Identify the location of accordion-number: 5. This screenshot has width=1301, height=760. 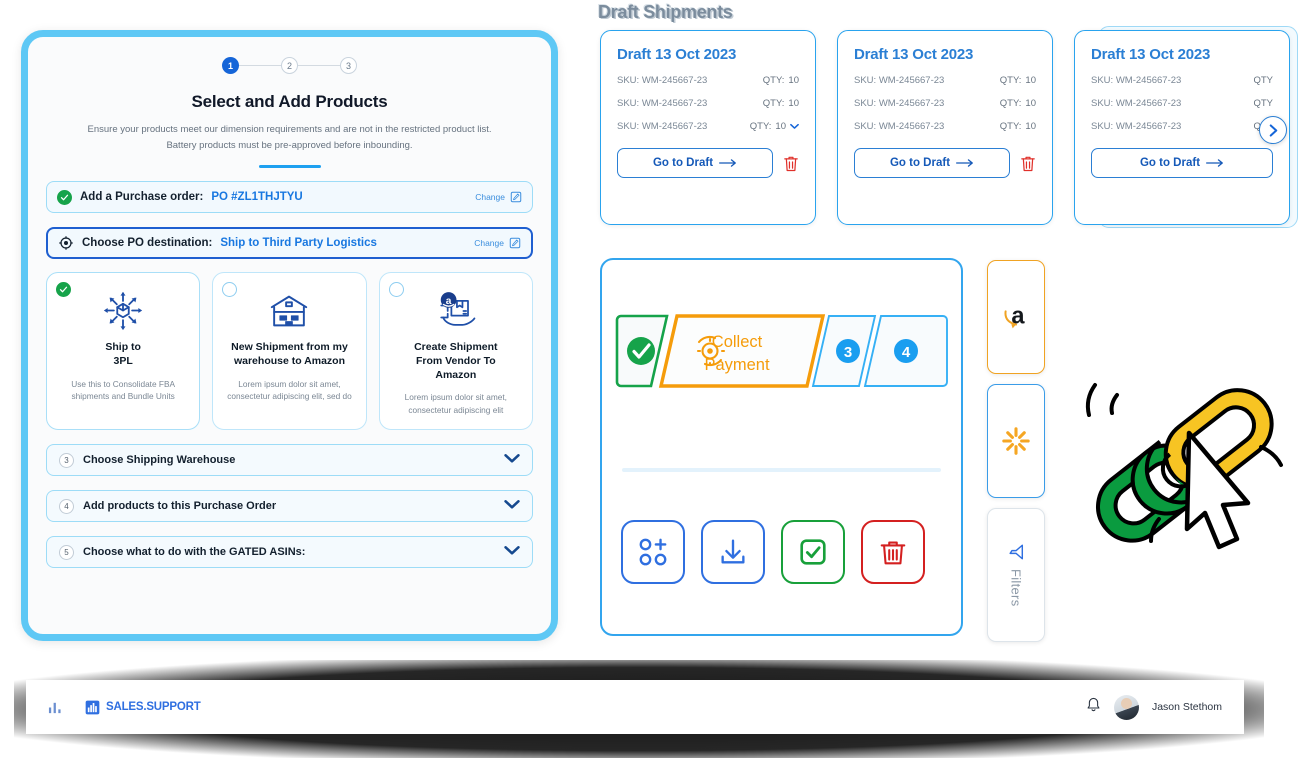
(66, 552).